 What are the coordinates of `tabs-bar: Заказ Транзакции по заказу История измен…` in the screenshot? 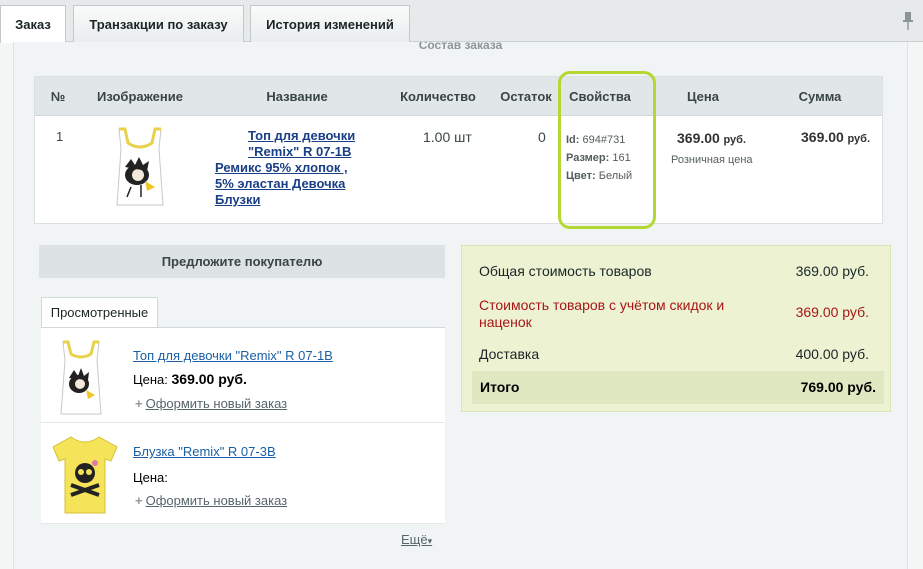 It's located at (461, 21).